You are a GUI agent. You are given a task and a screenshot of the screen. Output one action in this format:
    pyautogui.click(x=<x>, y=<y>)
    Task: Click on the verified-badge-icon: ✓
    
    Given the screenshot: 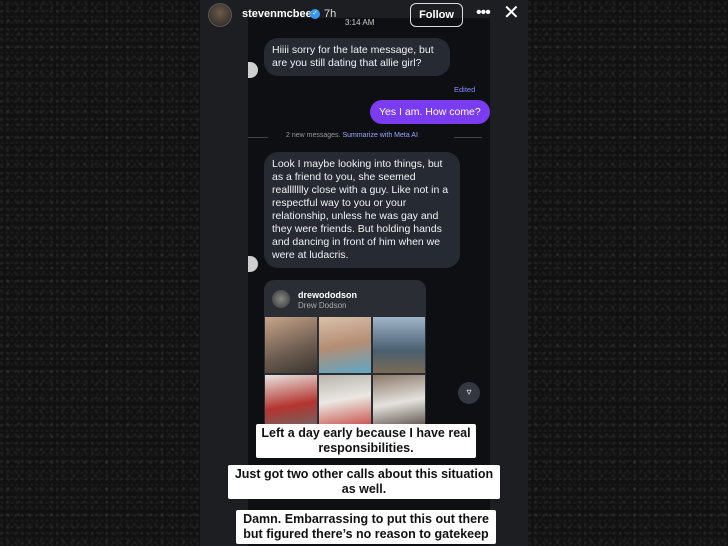 What is the action you would take?
    pyautogui.click(x=315, y=14)
    